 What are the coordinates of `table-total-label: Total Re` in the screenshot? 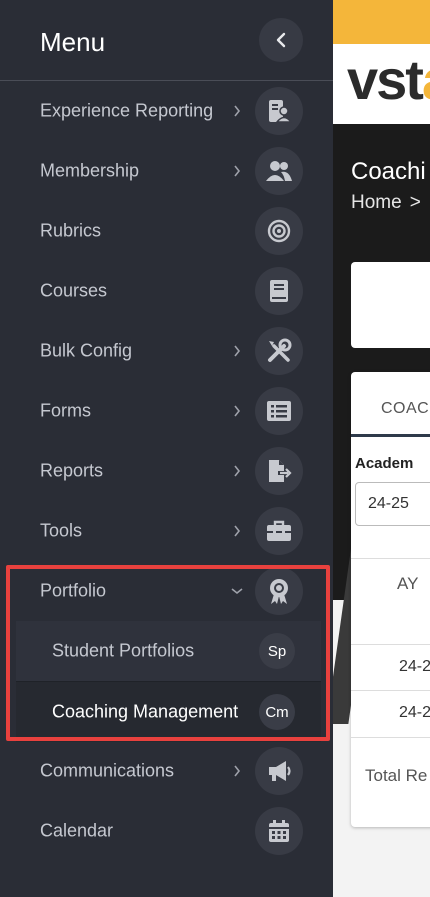 It's located at (396, 775).